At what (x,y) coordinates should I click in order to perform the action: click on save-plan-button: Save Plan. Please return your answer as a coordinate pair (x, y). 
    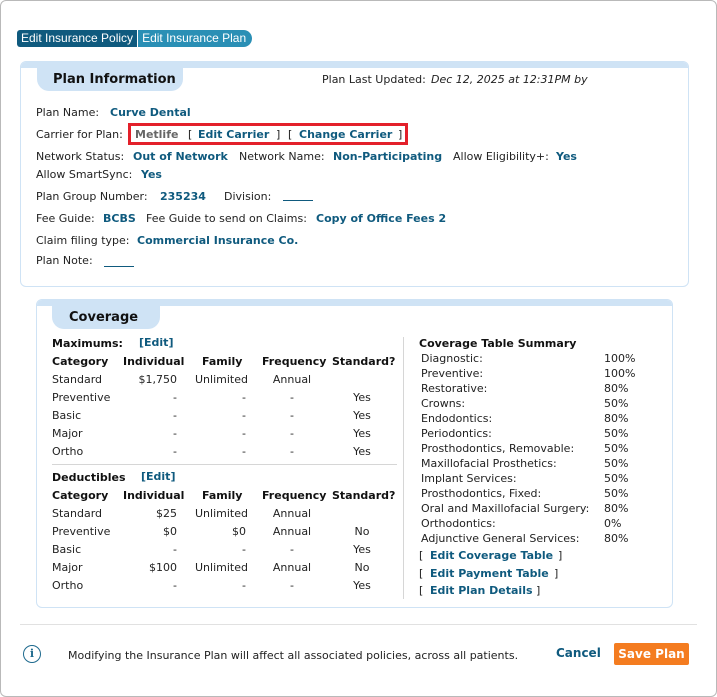
    Looking at the image, I should click on (651, 654).